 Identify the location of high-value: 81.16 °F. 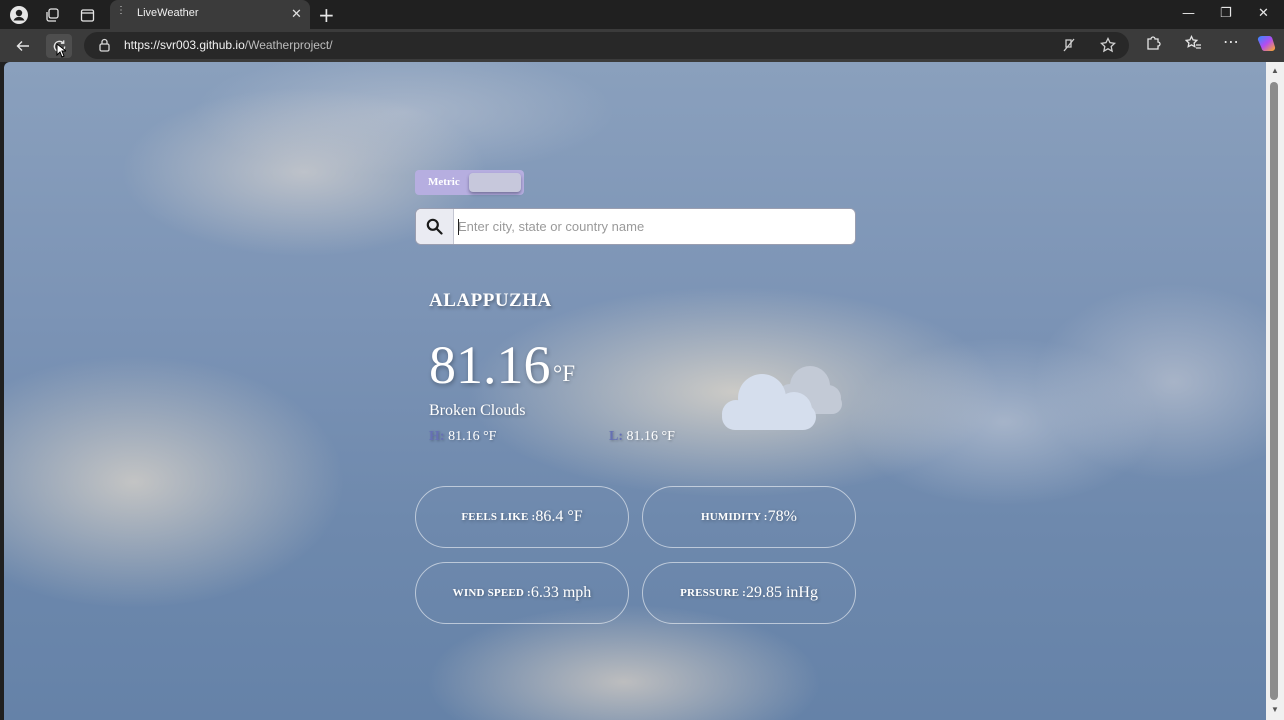
(472, 436).